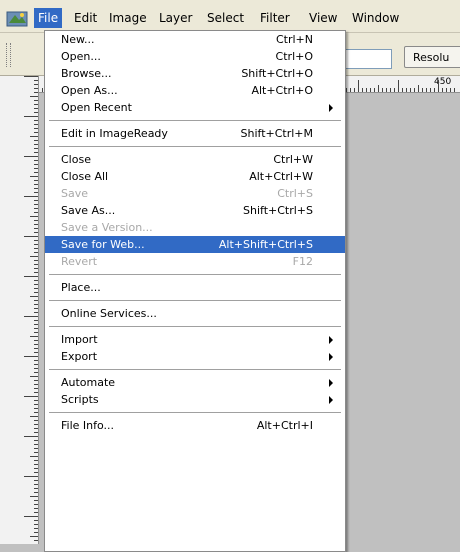 The height and width of the screenshot is (552, 460). What do you see at coordinates (195, 356) in the screenshot?
I see `menu-item-export: Export` at bounding box center [195, 356].